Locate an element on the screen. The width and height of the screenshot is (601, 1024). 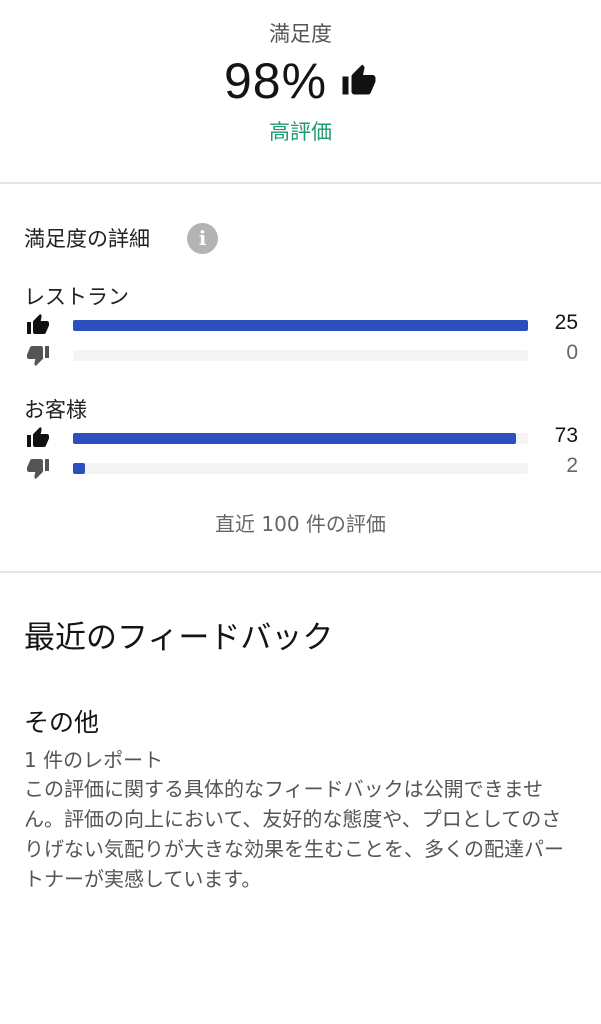
dislikes-bar-fill is located at coordinates (79, 468).